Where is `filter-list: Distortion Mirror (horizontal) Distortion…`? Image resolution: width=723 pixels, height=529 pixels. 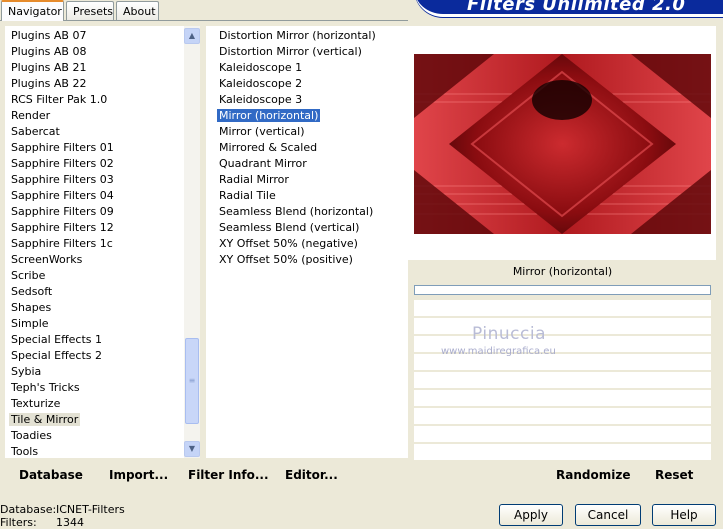 filter-list: Distortion Mirror (horizontal) Distortion… is located at coordinates (311, 148).